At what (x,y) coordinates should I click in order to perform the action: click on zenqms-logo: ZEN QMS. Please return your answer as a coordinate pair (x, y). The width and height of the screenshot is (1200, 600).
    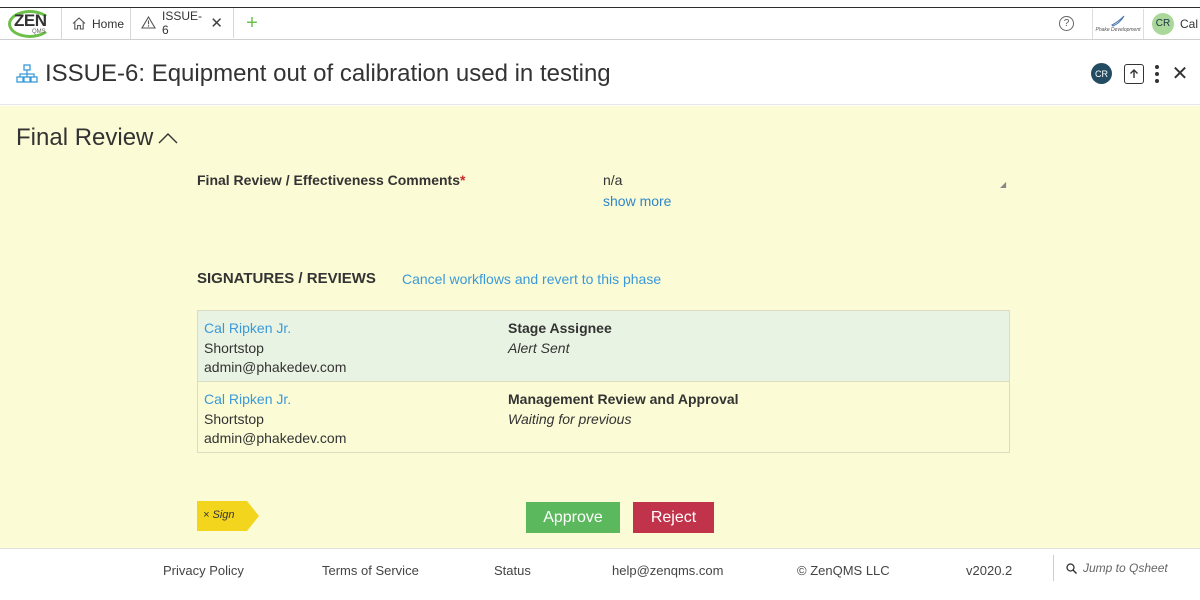
    Looking at the image, I should click on (31, 24).